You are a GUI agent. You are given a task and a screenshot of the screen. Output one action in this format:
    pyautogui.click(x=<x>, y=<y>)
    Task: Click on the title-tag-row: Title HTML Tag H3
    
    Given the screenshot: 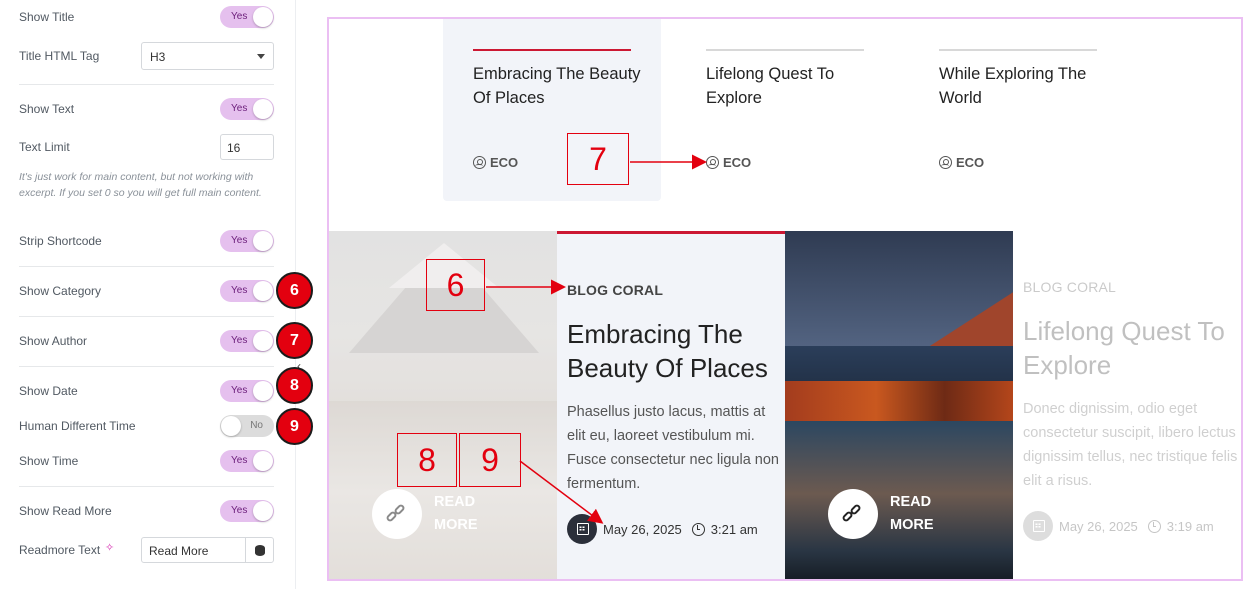 What is the action you would take?
    pyautogui.click(x=146, y=56)
    